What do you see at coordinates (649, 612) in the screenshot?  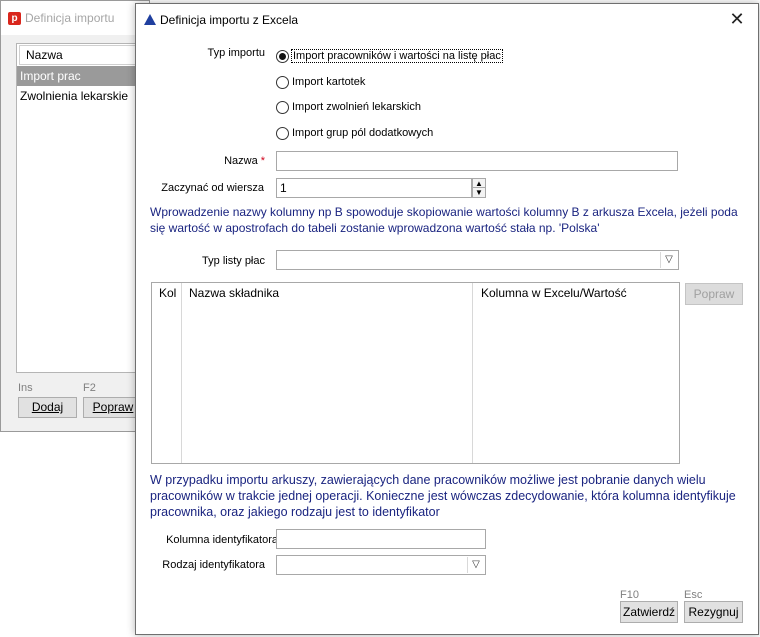 I see `confirm-button: Zatwierdź` at bounding box center [649, 612].